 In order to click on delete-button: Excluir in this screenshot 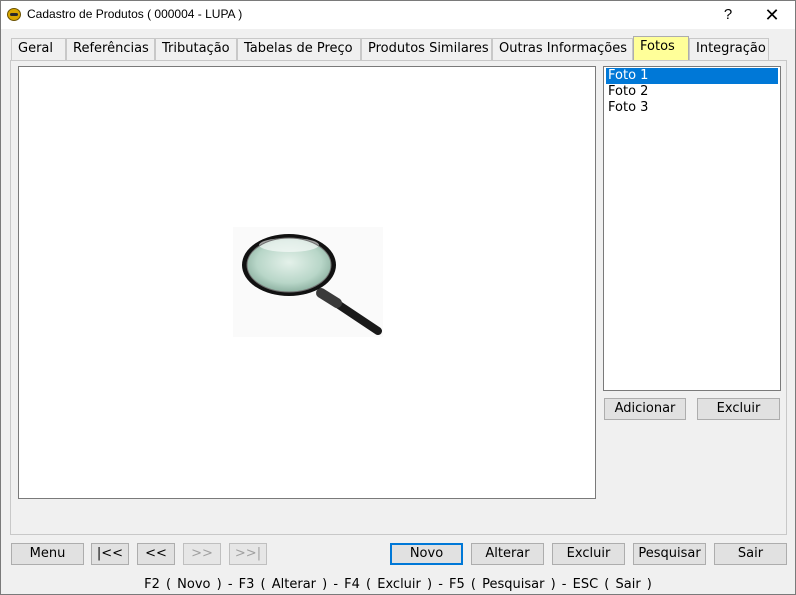, I will do `click(588, 554)`.